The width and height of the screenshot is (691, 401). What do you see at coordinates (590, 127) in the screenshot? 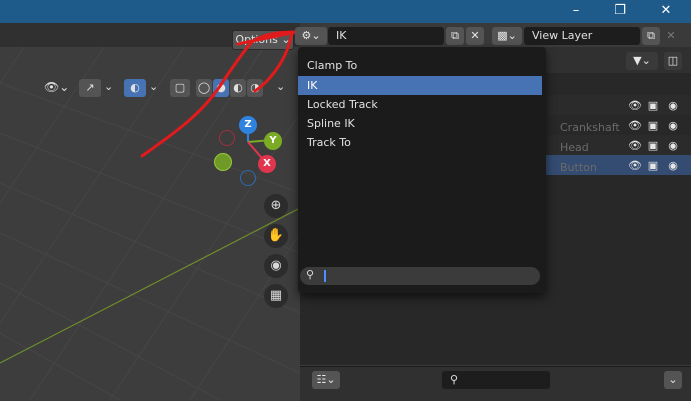
I see `outliner-row-label: Crankshaft` at bounding box center [590, 127].